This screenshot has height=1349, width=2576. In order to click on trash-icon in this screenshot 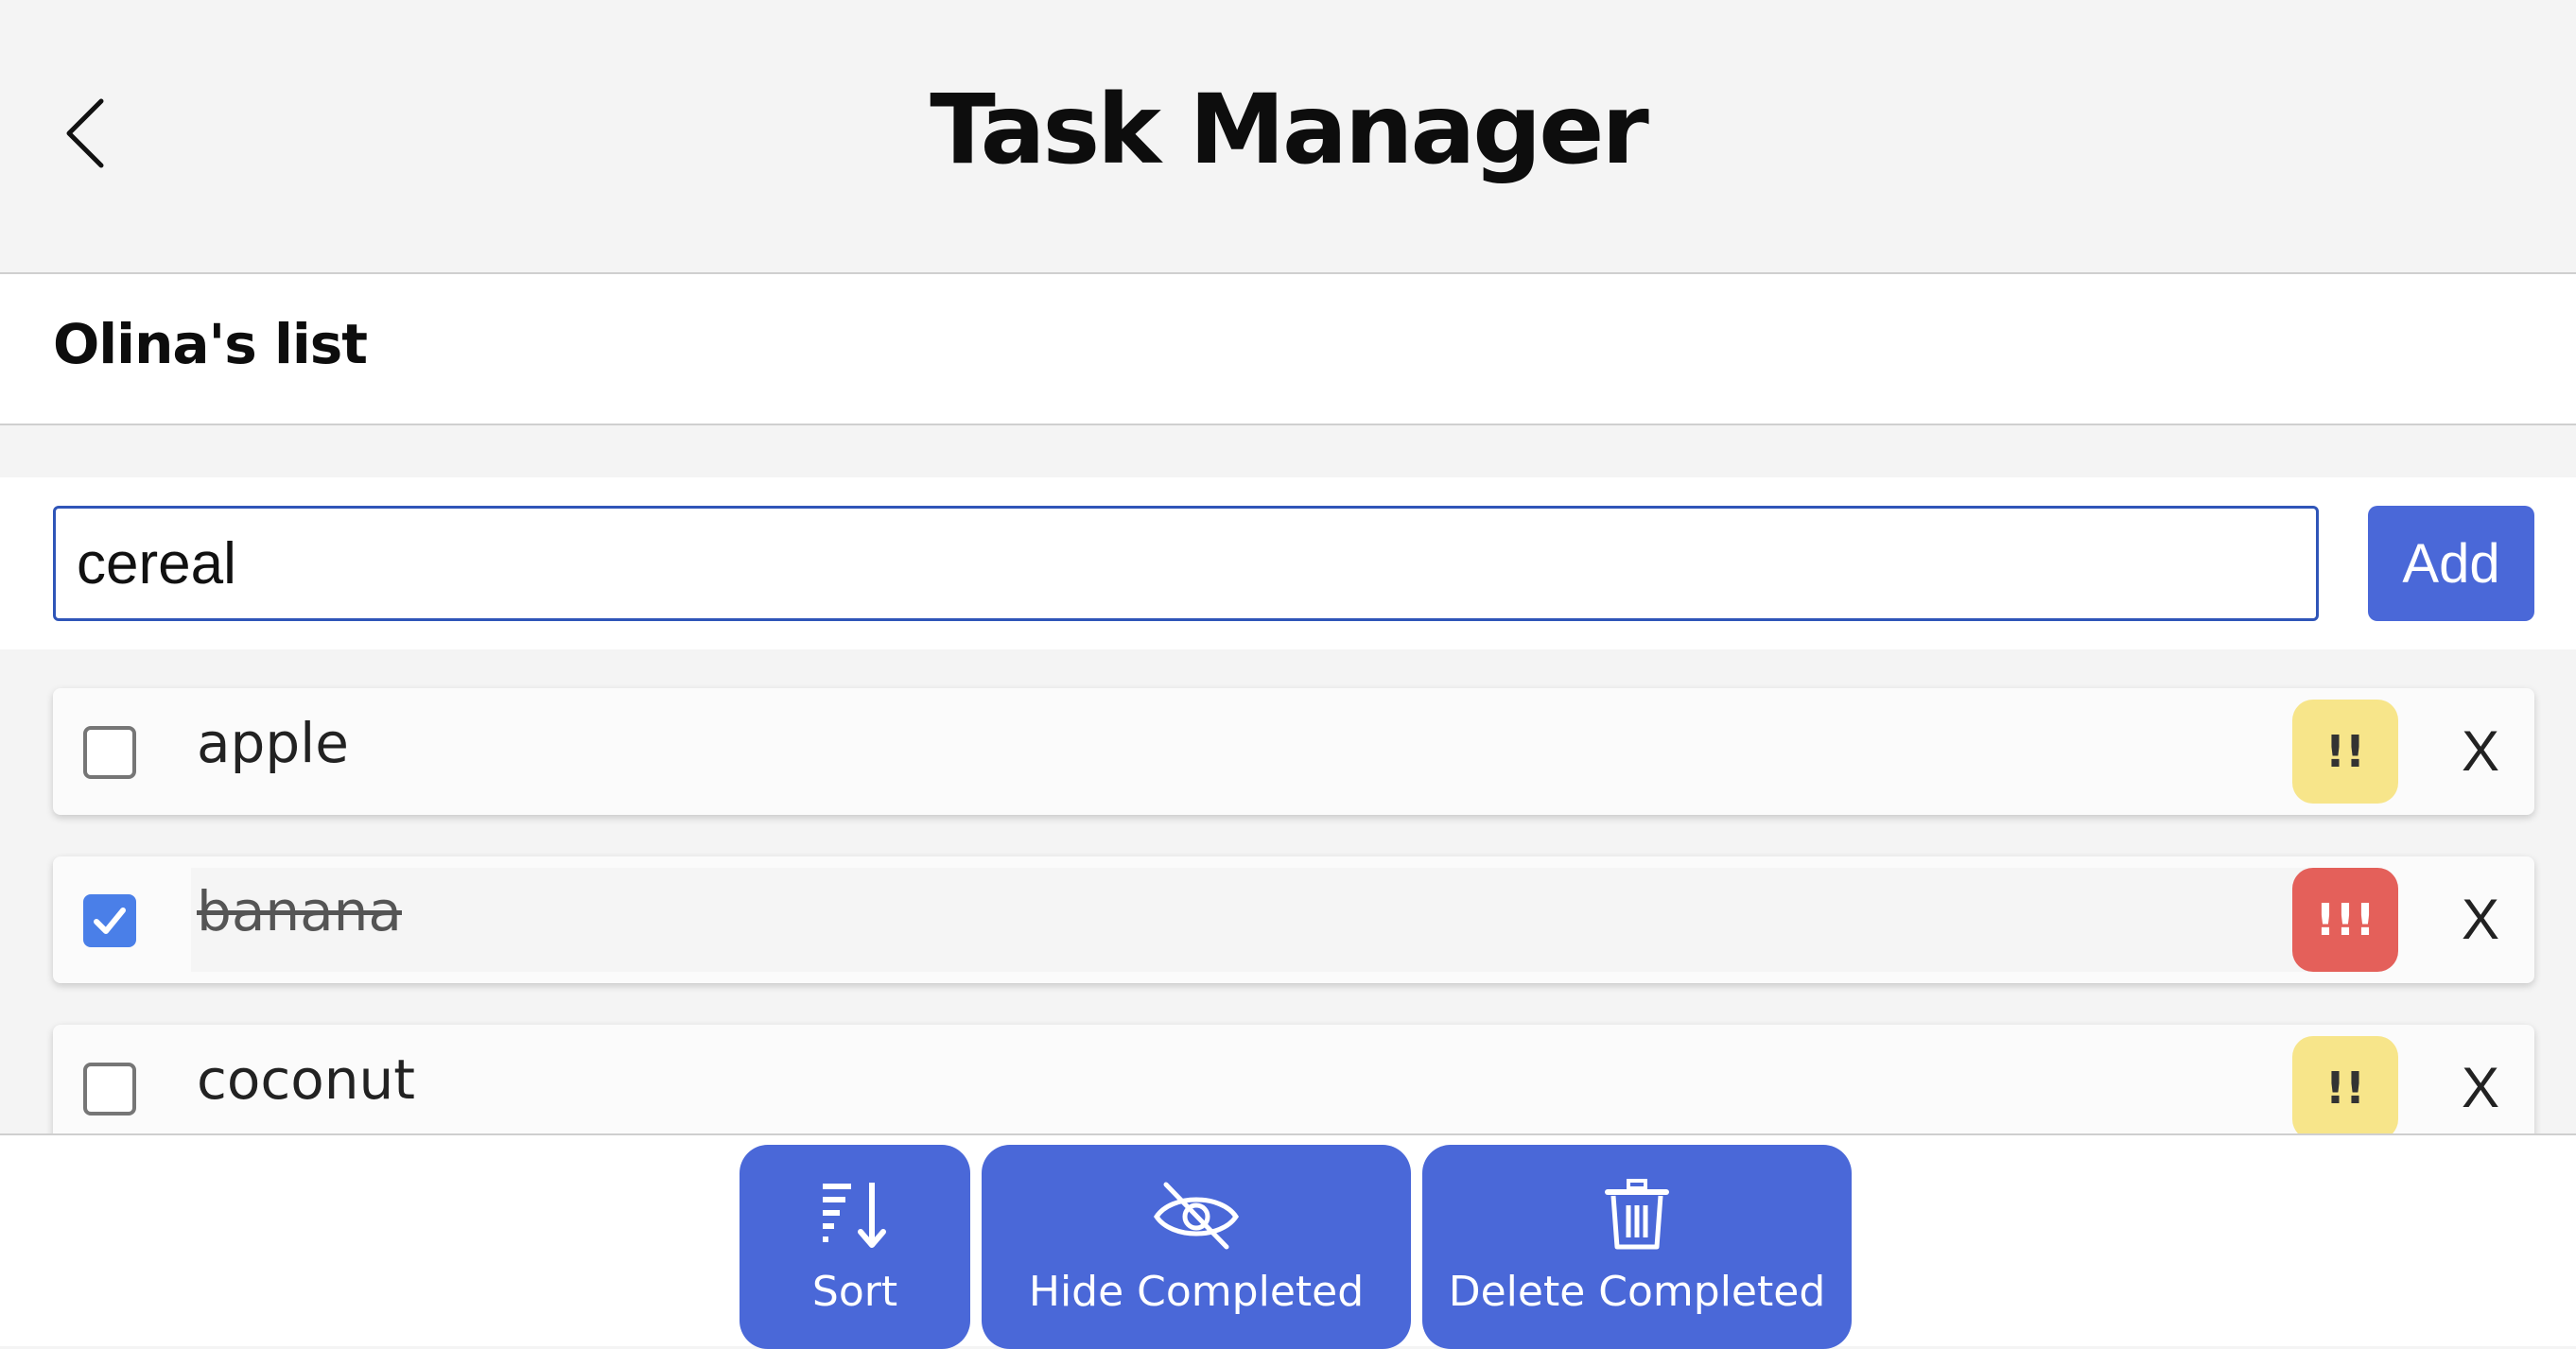, I will do `click(1637, 1214)`.